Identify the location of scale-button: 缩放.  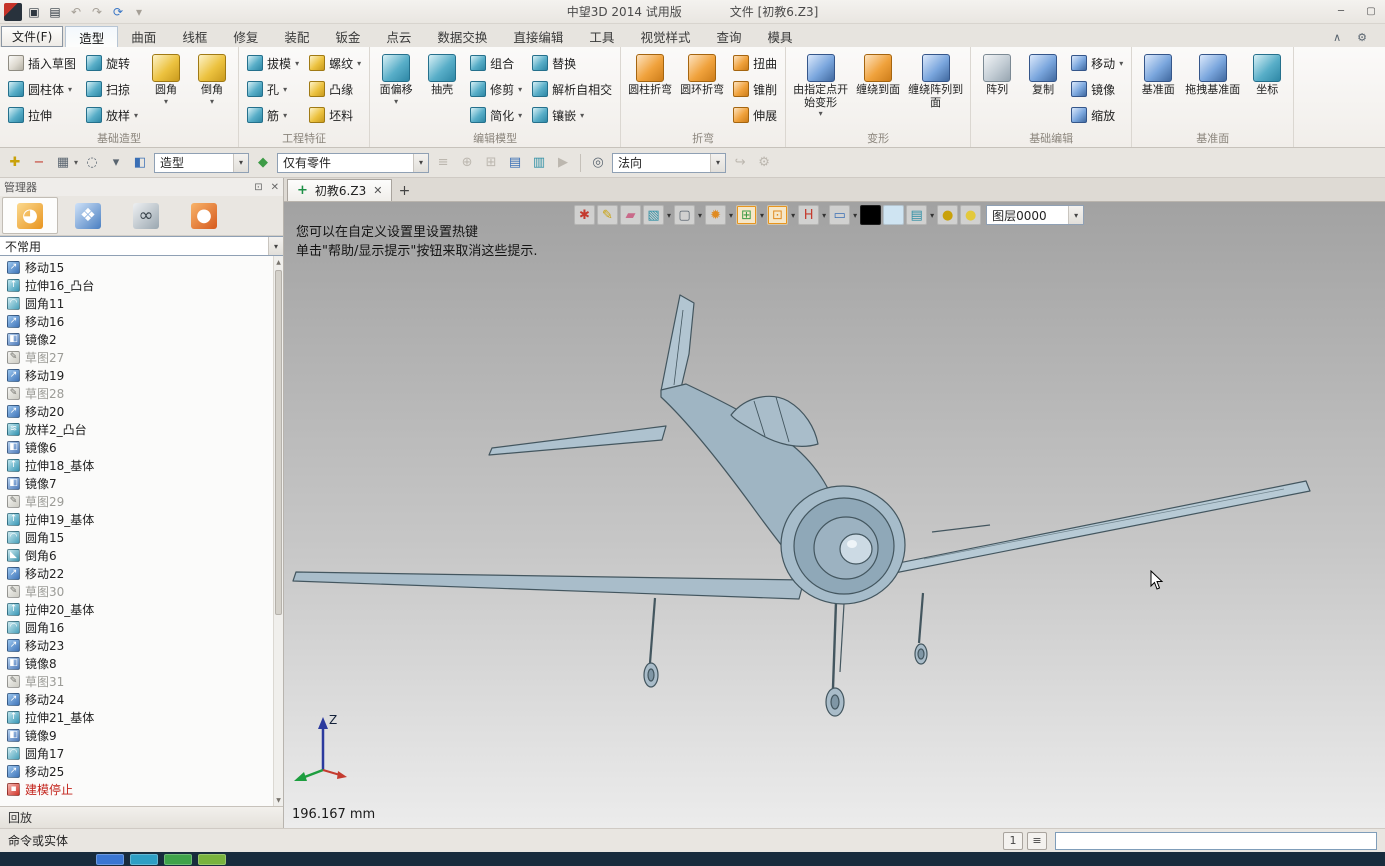
(1097, 115).